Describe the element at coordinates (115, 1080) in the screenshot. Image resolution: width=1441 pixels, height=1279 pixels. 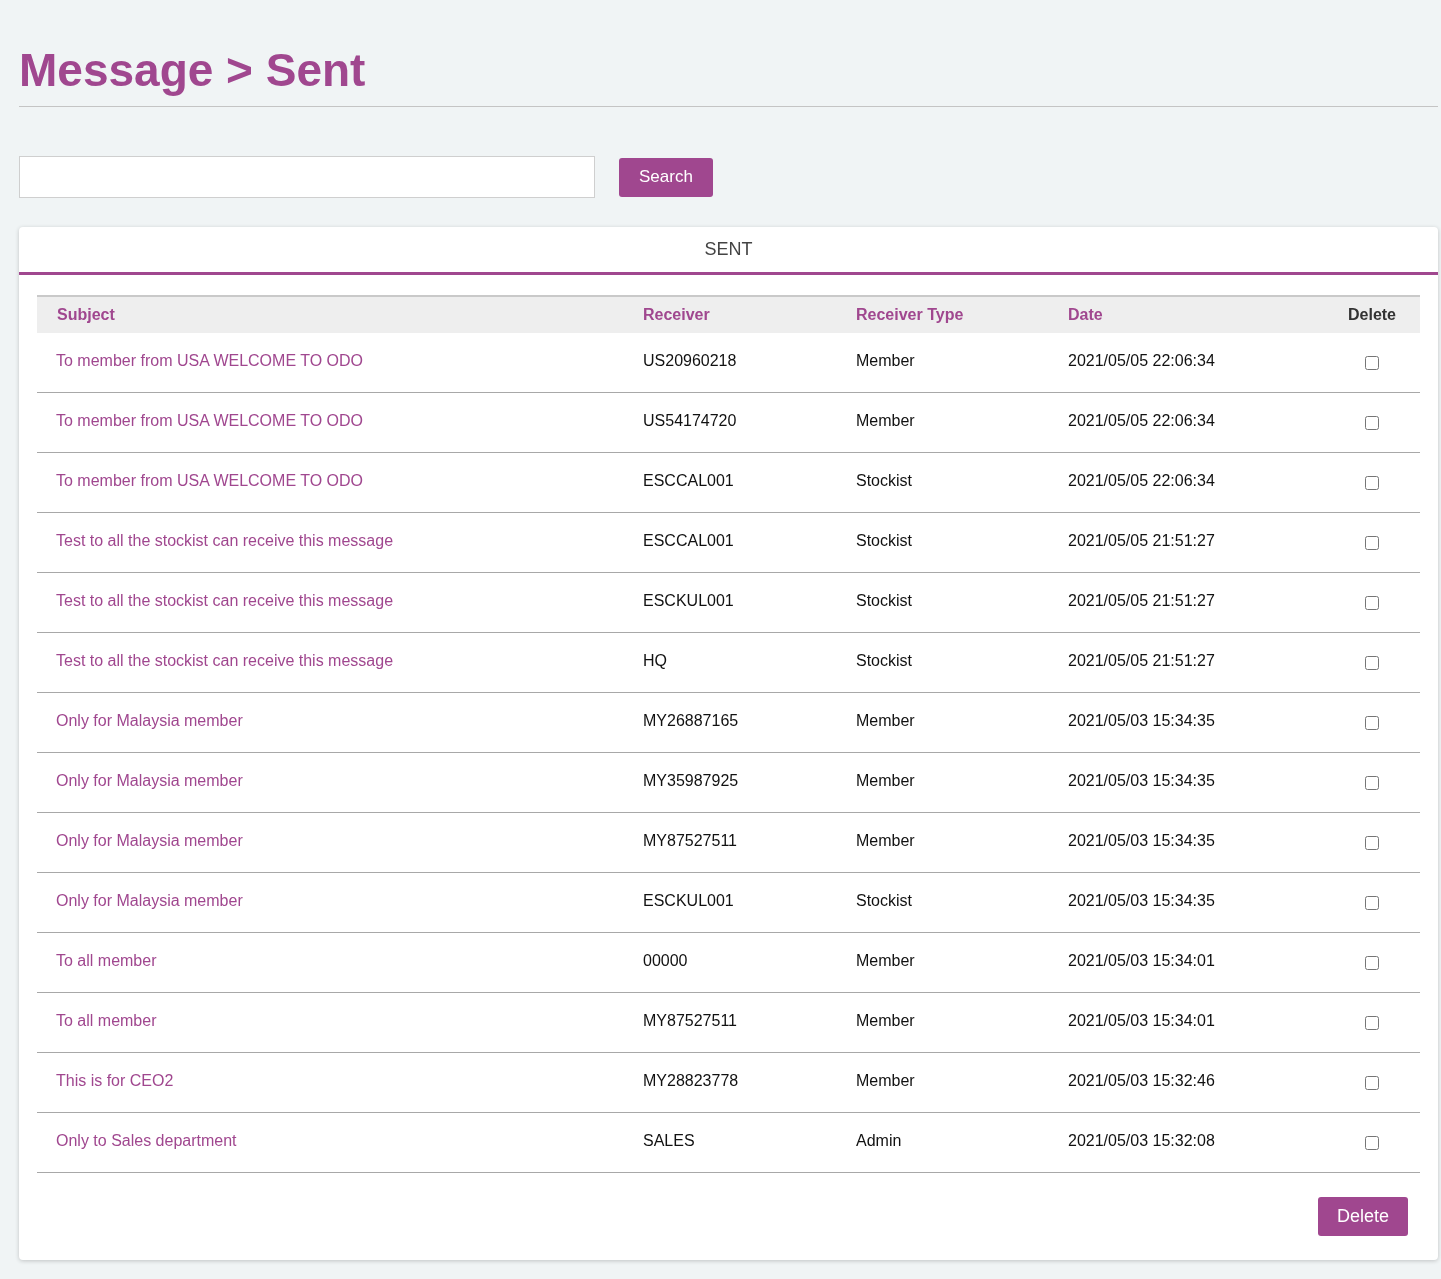
I see `subject-link: This is for CEO2` at that location.